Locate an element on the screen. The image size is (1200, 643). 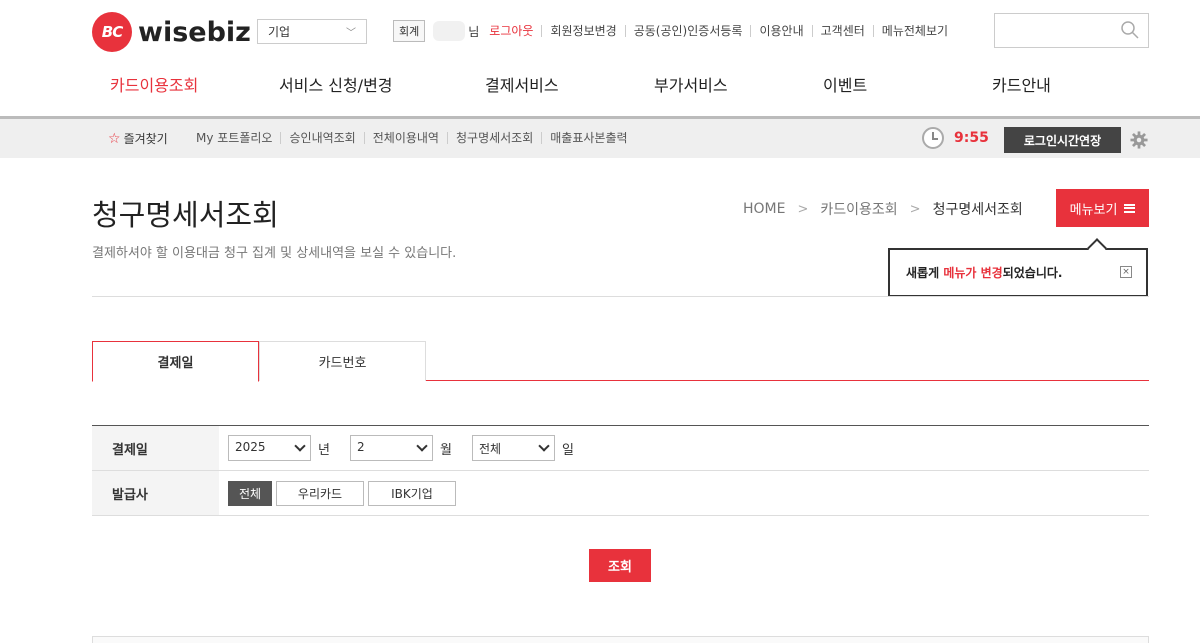
main-nav: 카드이용조회 서비스 신청/변경 결제서비스 부가서비스 이벤트 카드안내 is located at coordinates (600, 87).